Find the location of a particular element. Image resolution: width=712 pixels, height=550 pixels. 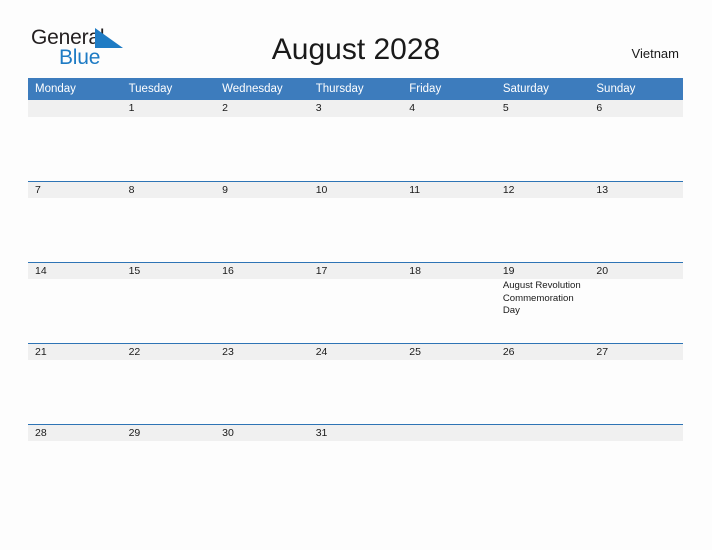

calendar-day-cell: 13 is located at coordinates (636, 221).